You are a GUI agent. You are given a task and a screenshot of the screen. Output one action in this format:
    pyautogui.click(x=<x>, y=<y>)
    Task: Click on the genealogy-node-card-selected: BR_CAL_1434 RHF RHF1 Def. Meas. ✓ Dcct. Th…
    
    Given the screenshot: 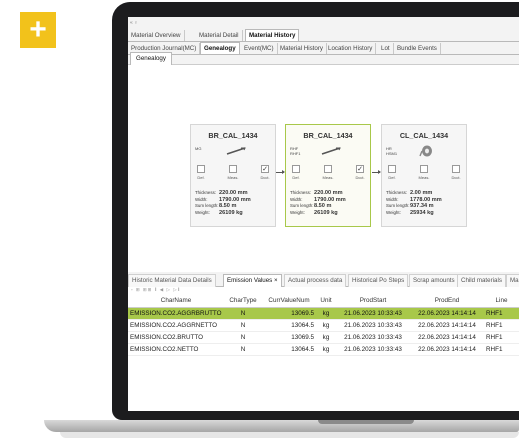 What is the action you would take?
    pyautogui.click(x=328, y=175)
    